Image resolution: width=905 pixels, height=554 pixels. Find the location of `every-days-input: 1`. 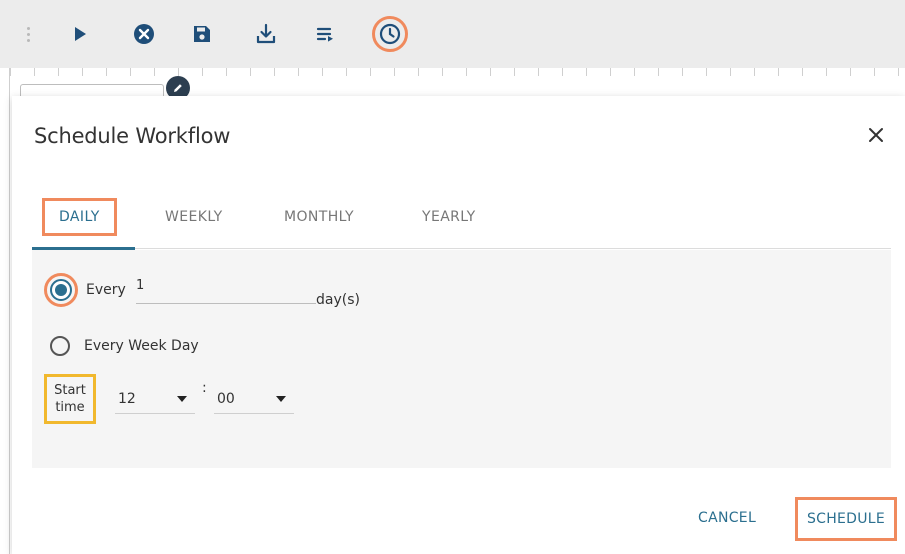

every-days-input: 1 is located at coordinates (140, 285).